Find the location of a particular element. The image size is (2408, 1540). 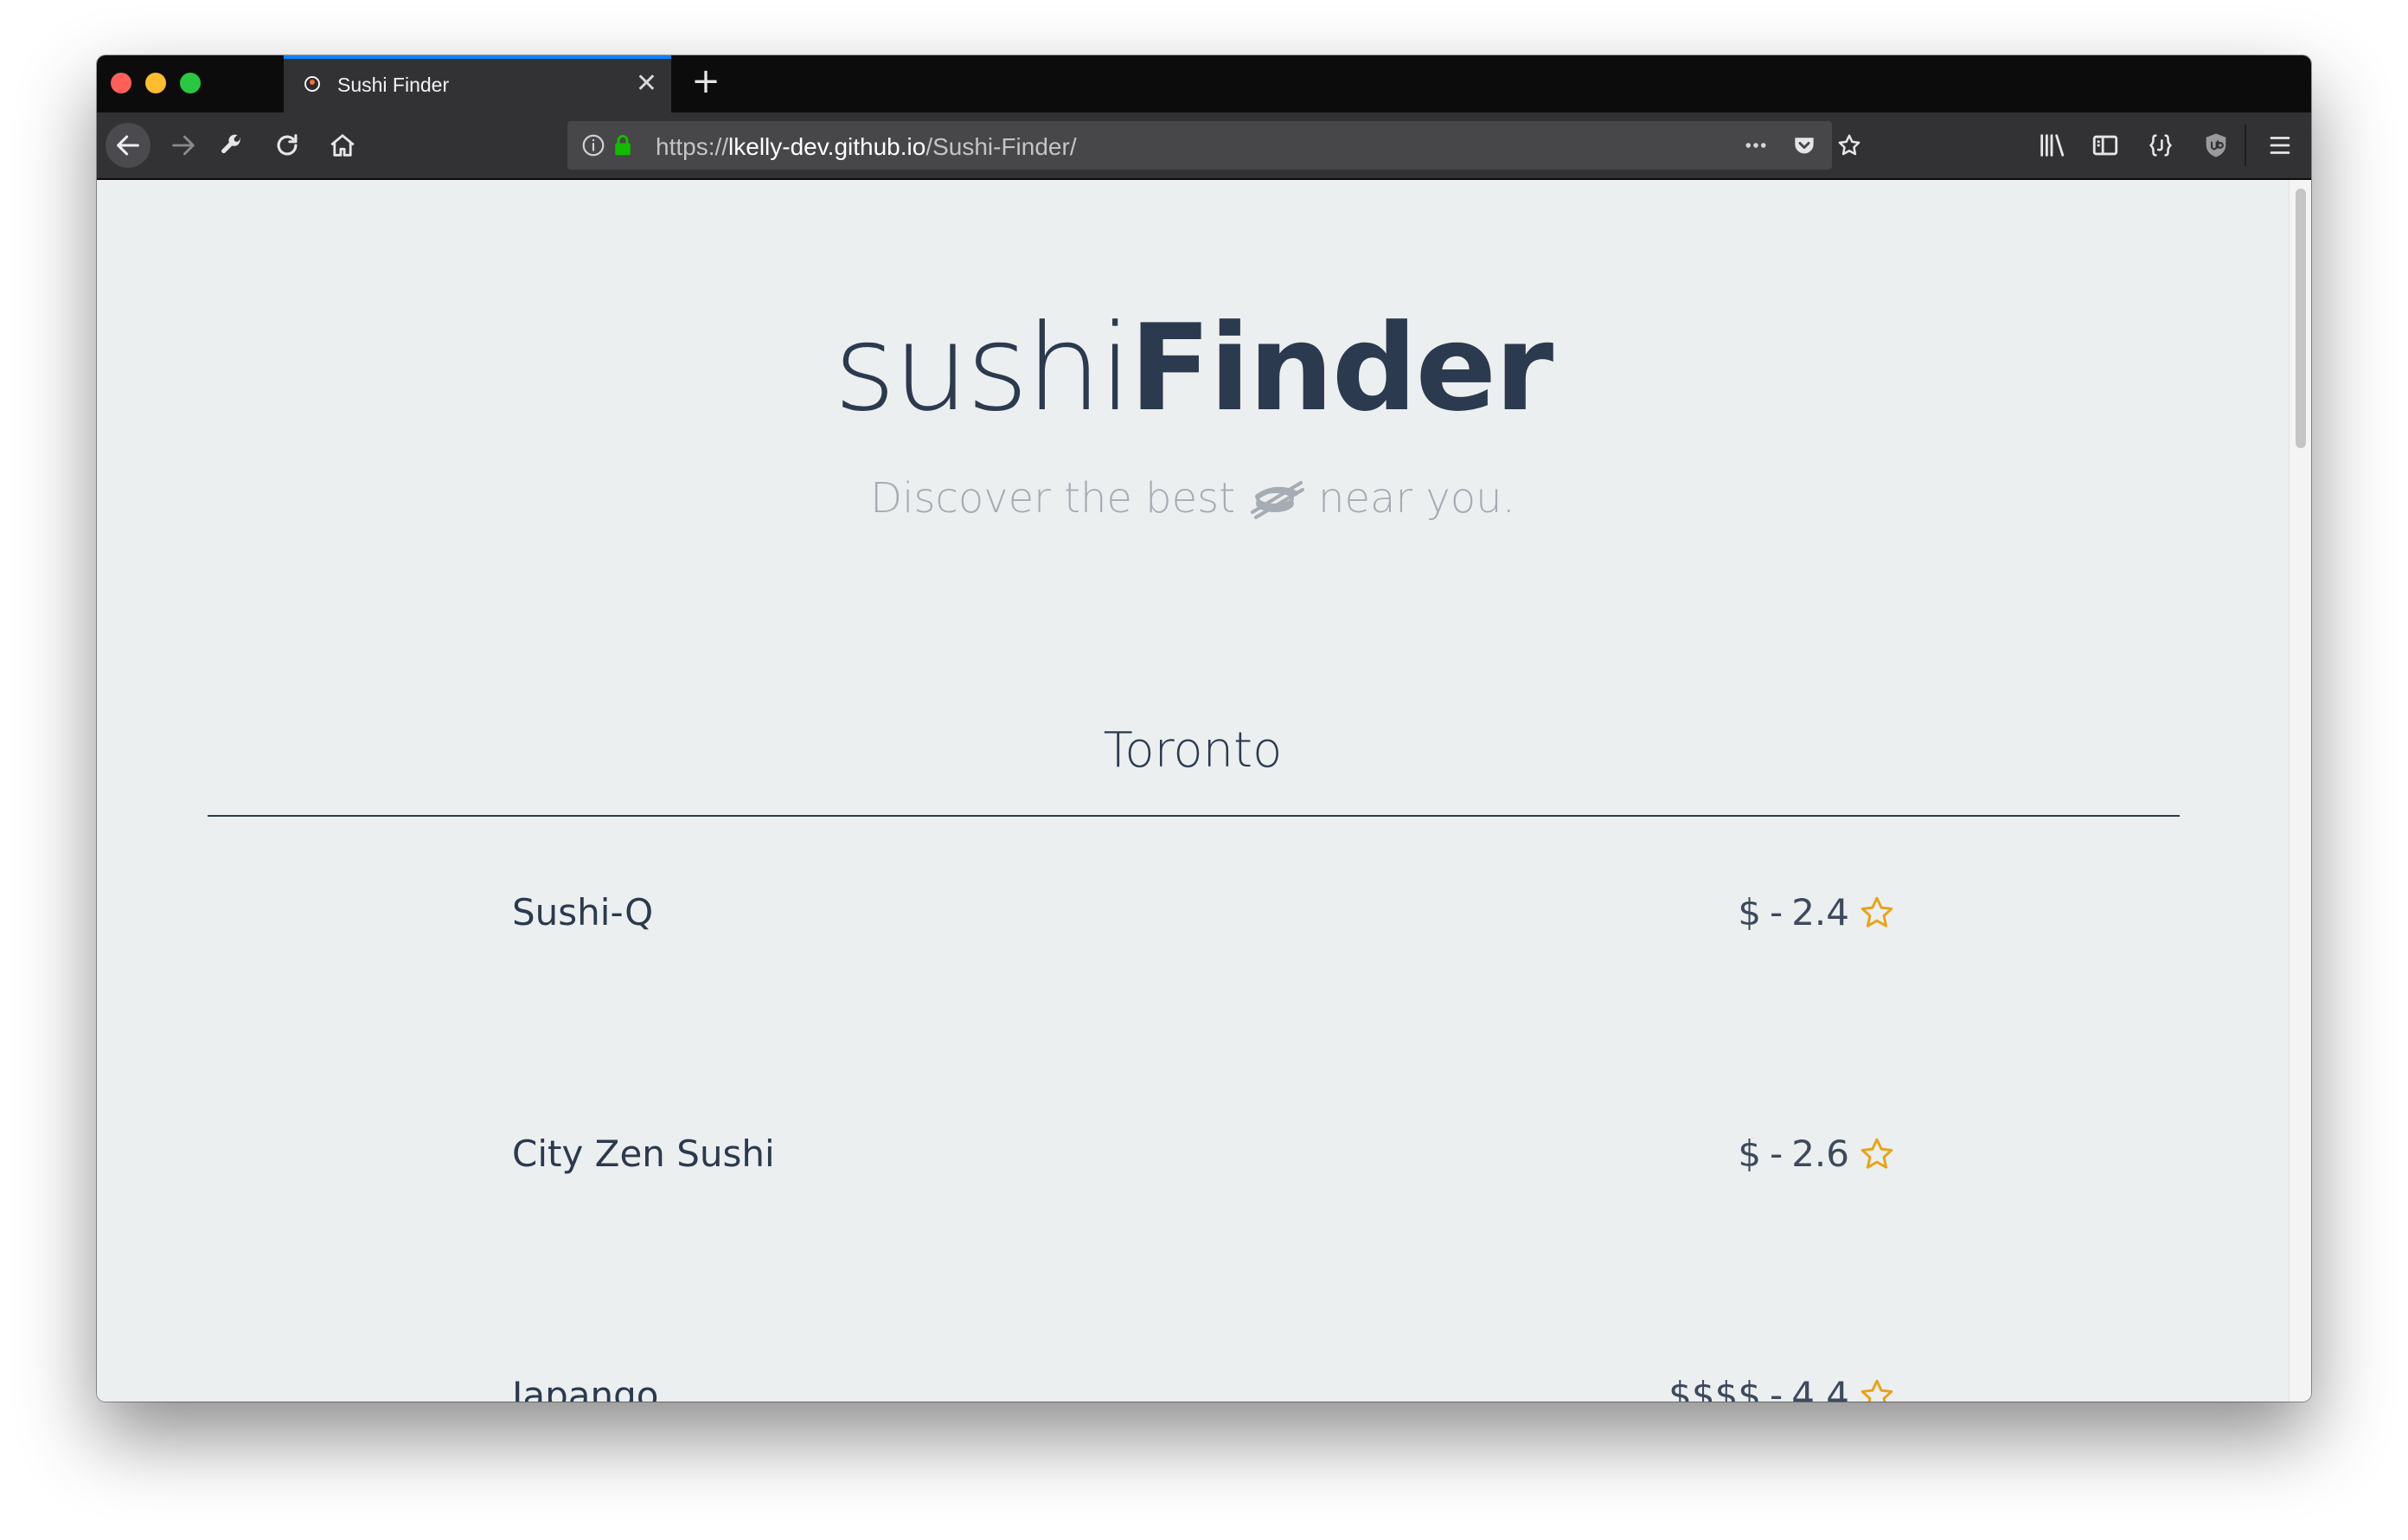

developer-tools-button is located at coordinates (231, 145).